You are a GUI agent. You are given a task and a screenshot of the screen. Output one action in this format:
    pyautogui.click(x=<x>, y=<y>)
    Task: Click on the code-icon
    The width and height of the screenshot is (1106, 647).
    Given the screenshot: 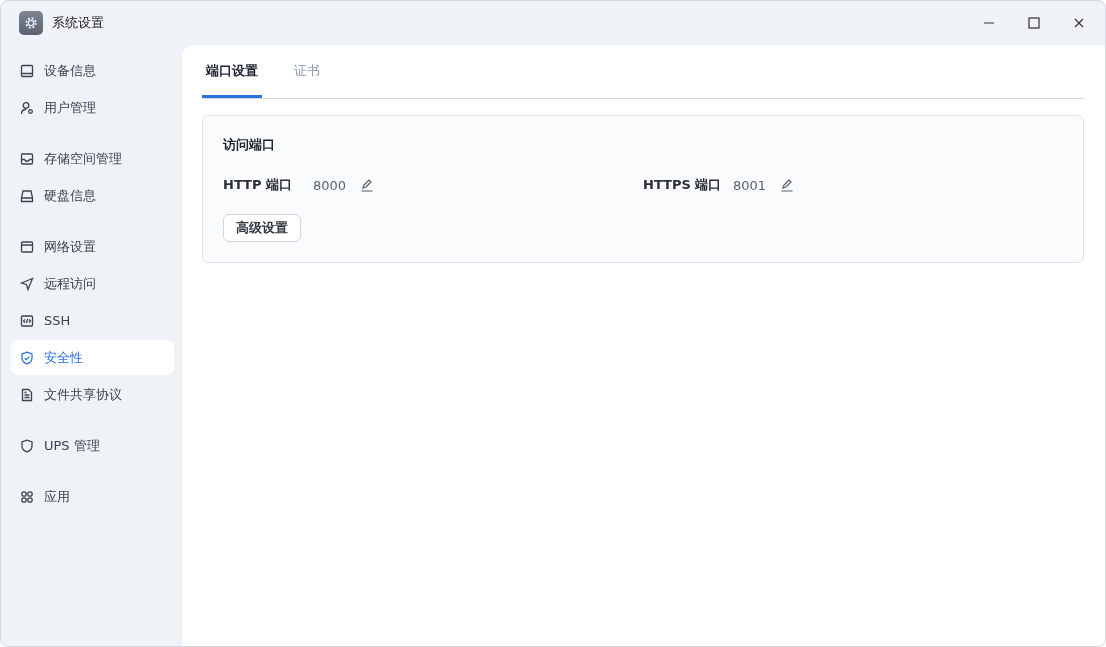 What is the action you would take?
    pyautogui.click(x=27, y=320)
    